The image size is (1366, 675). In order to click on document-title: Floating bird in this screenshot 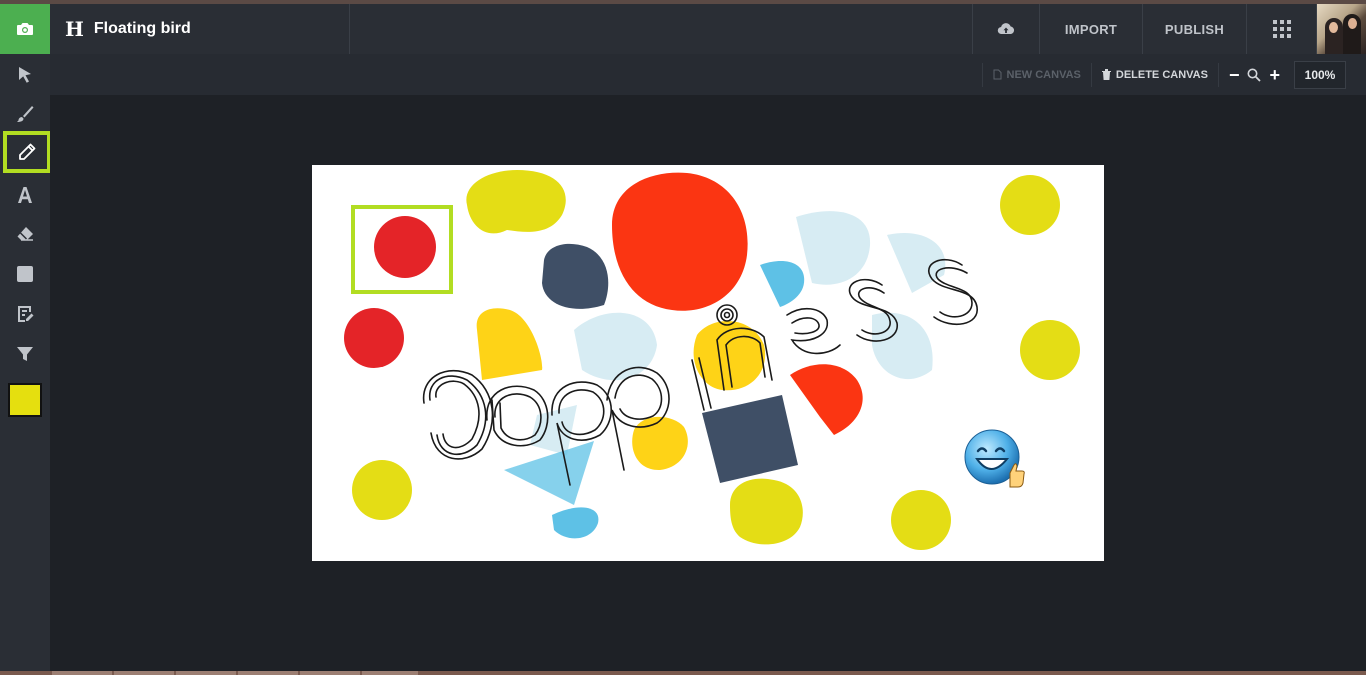, I will do `click(142, 29)`.